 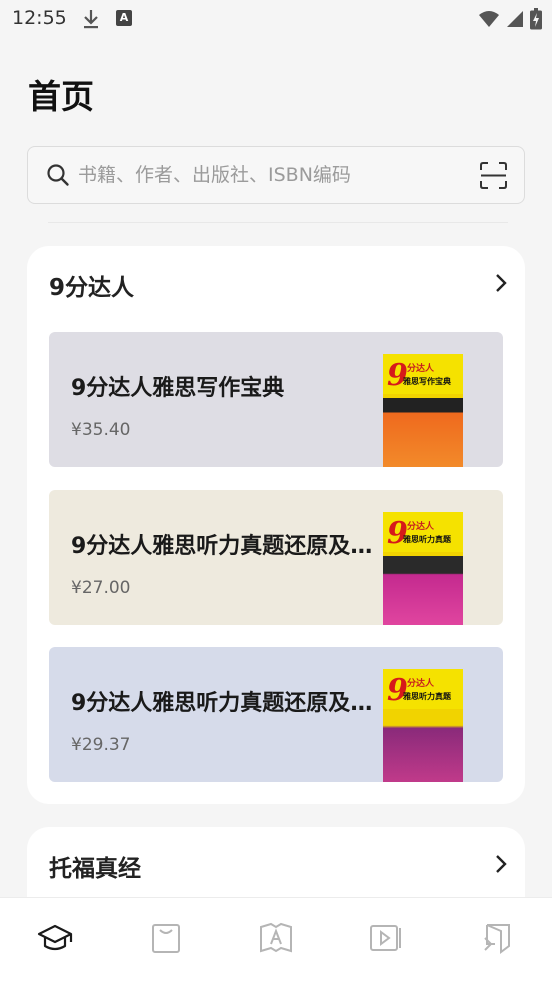 What do you see at coordinates (427, 381) in the screenshot?
I see `cover-subtitle: 雅思写作宝典` at bounding box center [427, 381].